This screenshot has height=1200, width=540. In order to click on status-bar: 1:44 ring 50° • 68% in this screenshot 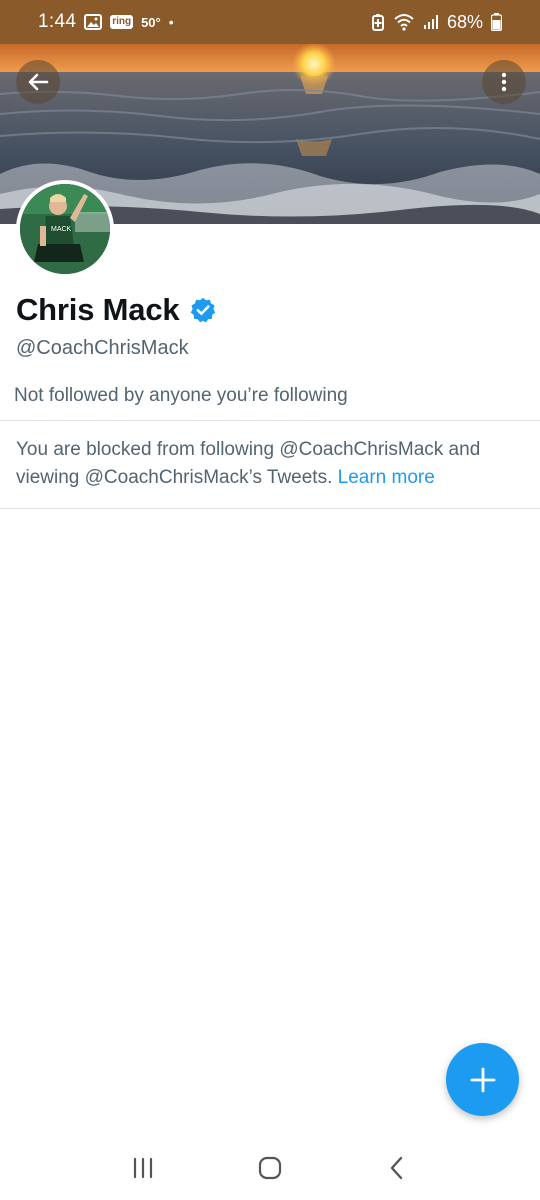, I will do `click(270, 22)`.